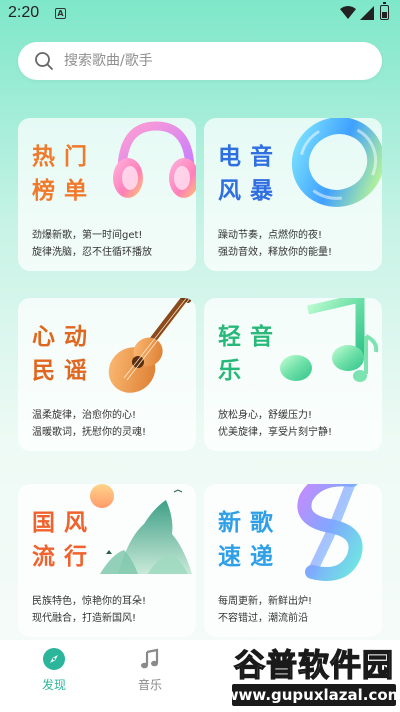 The image size is (400, 712). What do you see at coordinates (107, 194) in the screenshot?
I see `card-hot-chart: 热门榜单 劲爆新歌，第一时间get! 旋律洗脑，忍不住循环播放` at bounding box center [107, 194].